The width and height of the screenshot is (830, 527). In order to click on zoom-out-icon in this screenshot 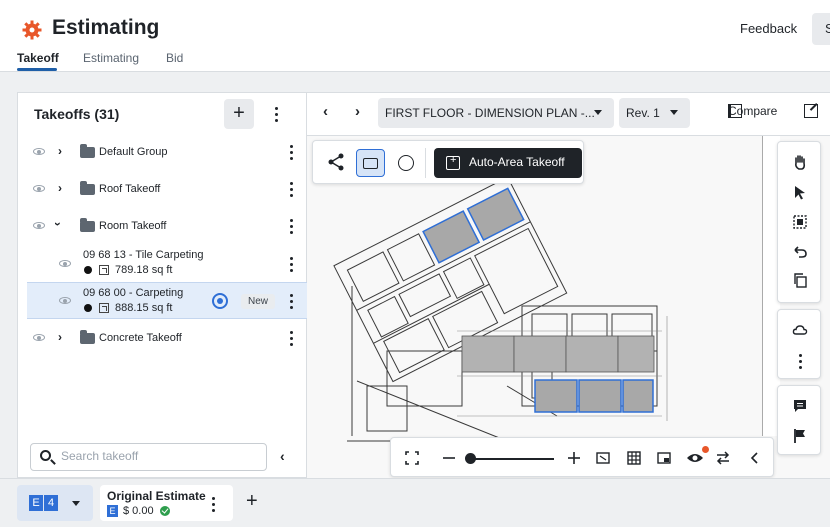, I will do `click(449, 458)`.